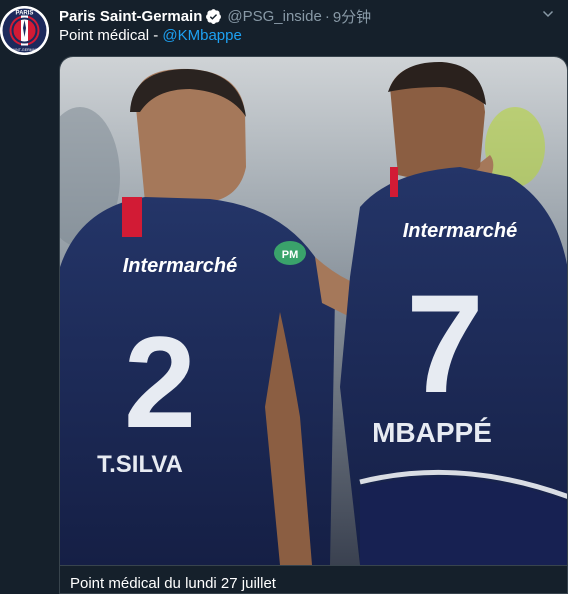  Describe the element at coordinates (140, 464) in the screenshot. I see `left-jersey-name: T.SILVA` at that location.